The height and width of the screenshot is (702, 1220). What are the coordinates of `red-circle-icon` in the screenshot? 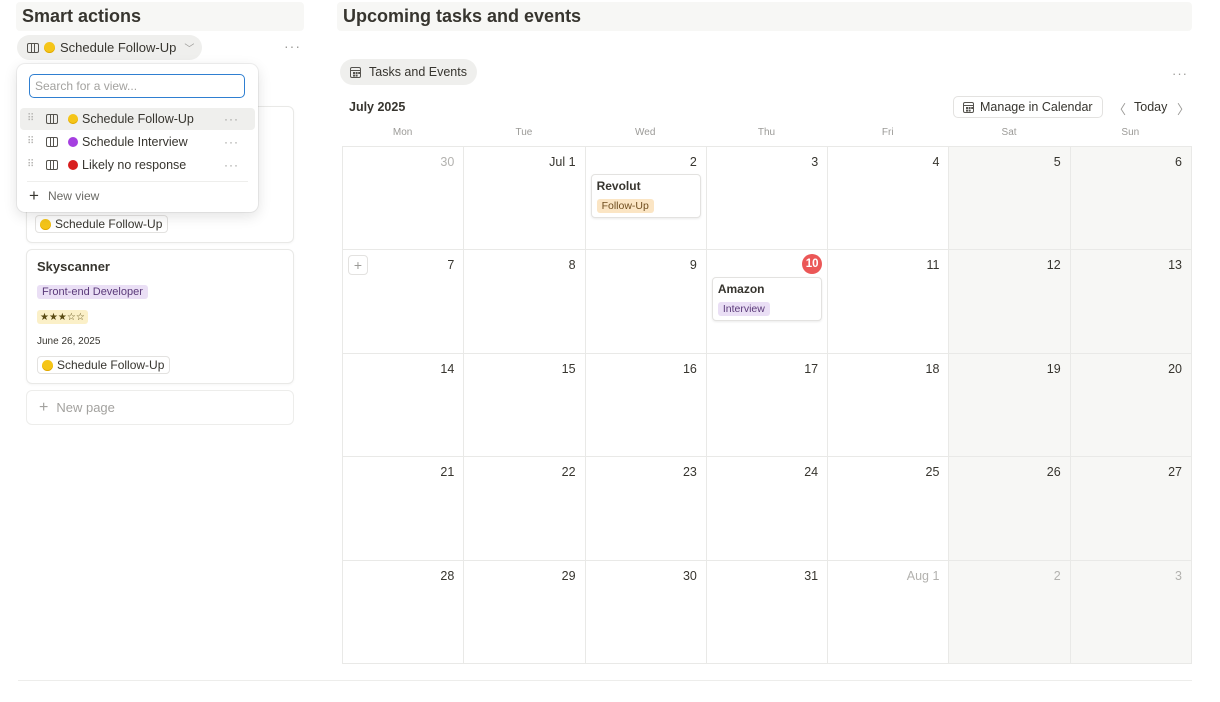 It's located at (73, 165).